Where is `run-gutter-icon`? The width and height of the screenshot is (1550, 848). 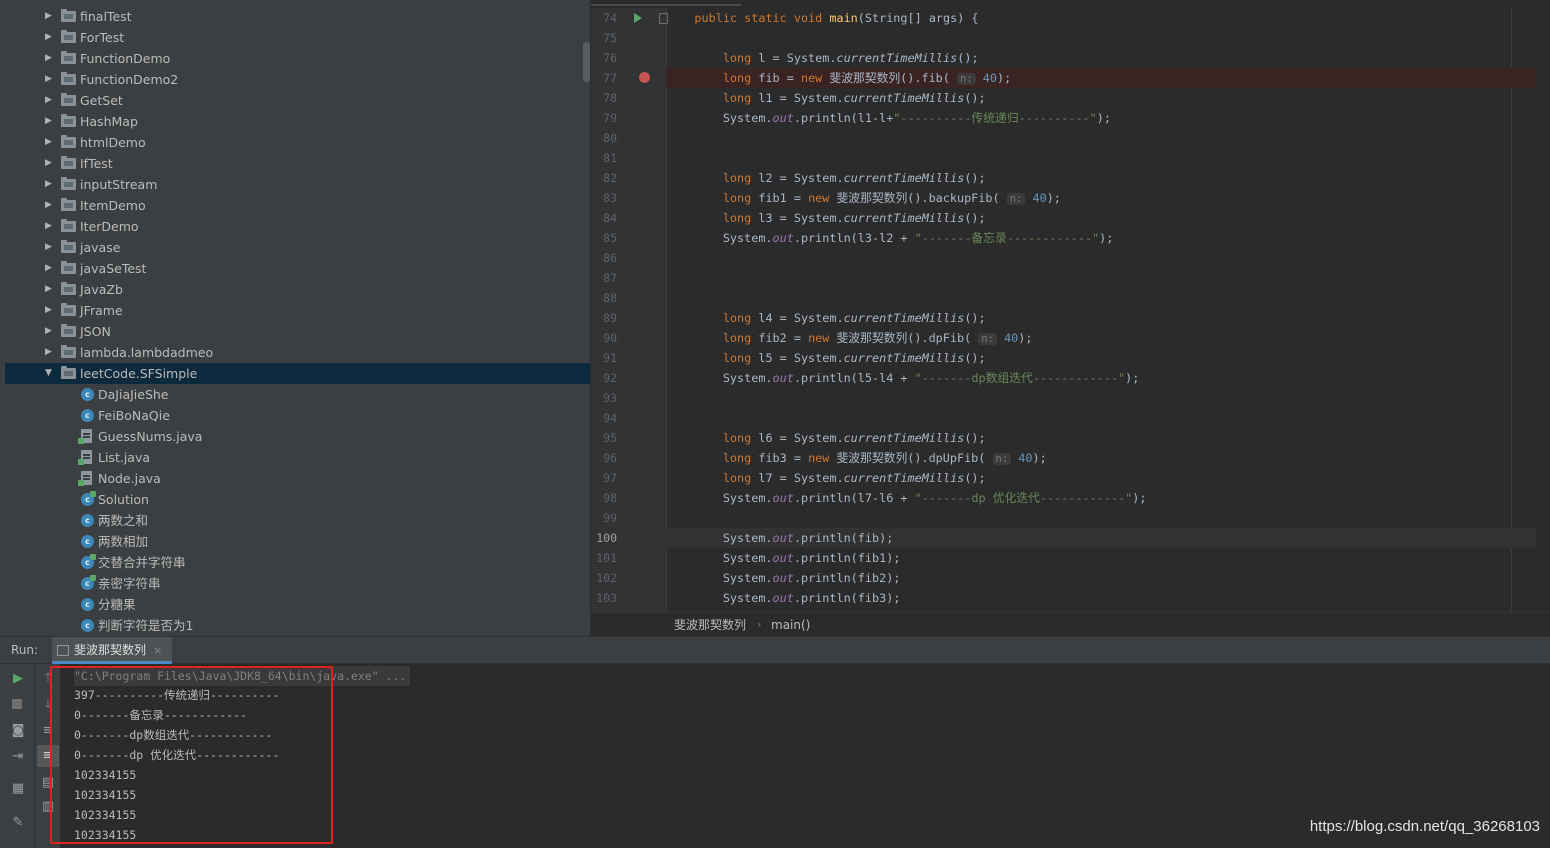
run-gutter-icon is located at coordinates (638, 18).